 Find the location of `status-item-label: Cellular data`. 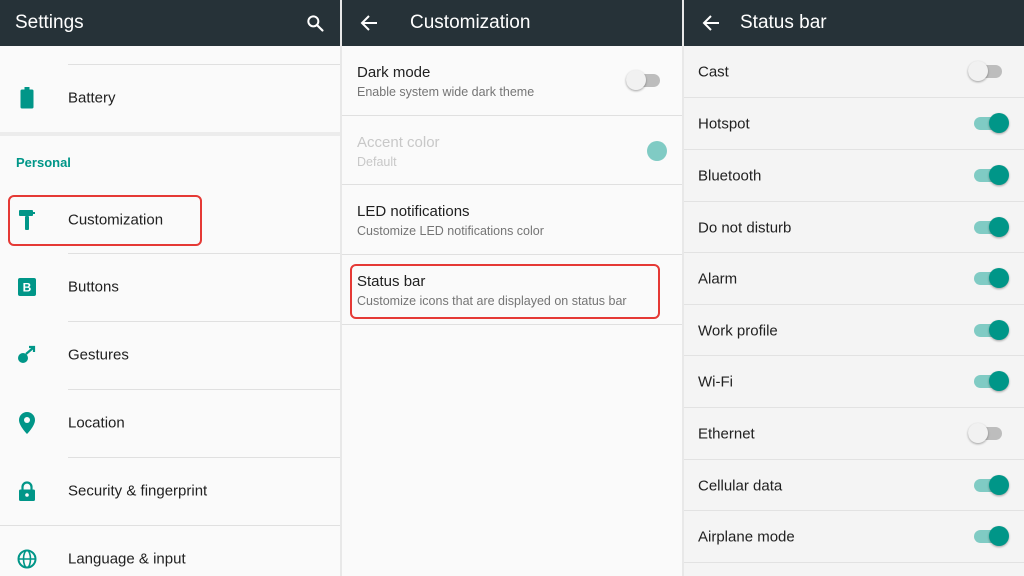

status-item-label: Cellular data is located at coordinates (740, 486).